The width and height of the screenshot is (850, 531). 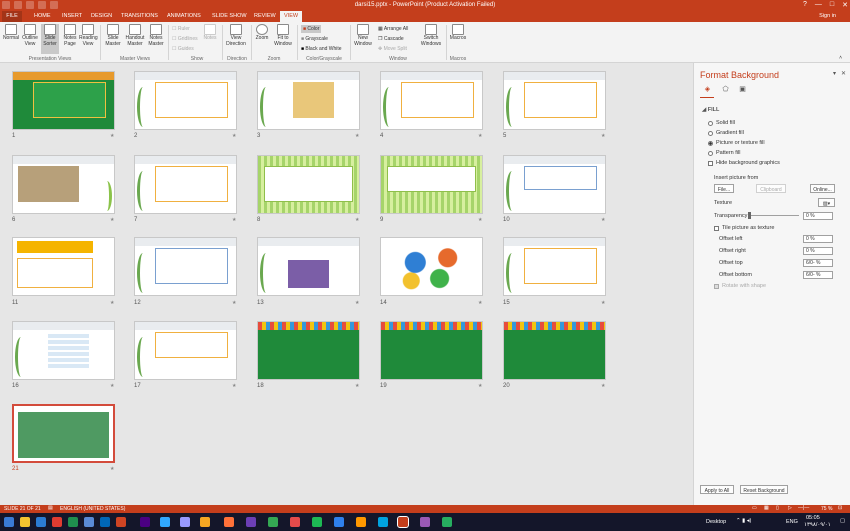 I want to click on tab-animations: ANIMATIONS, so click(x=184, y=16).